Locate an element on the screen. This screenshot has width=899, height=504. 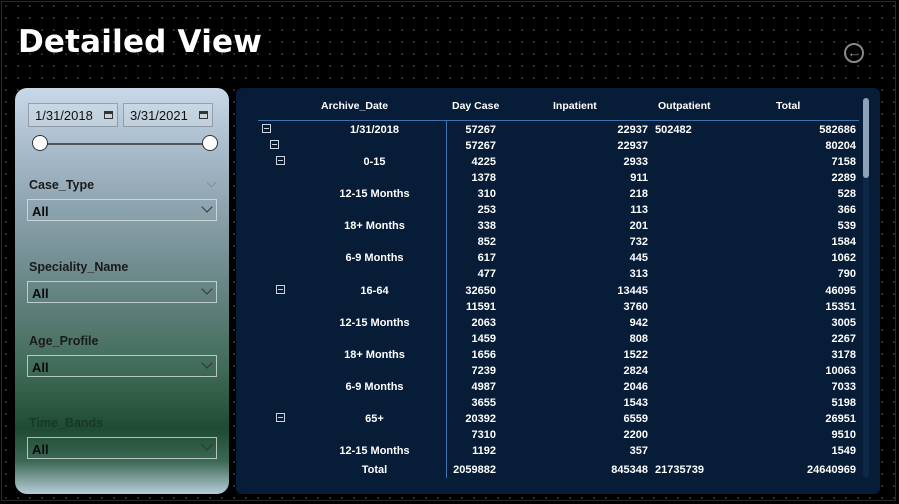
cell-day-case: 338 is located at coordinates (486, 226).